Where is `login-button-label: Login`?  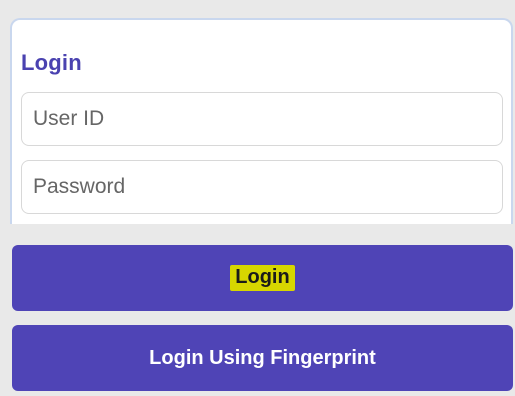 login-button-label: Login is located at coordinates (262, 278).